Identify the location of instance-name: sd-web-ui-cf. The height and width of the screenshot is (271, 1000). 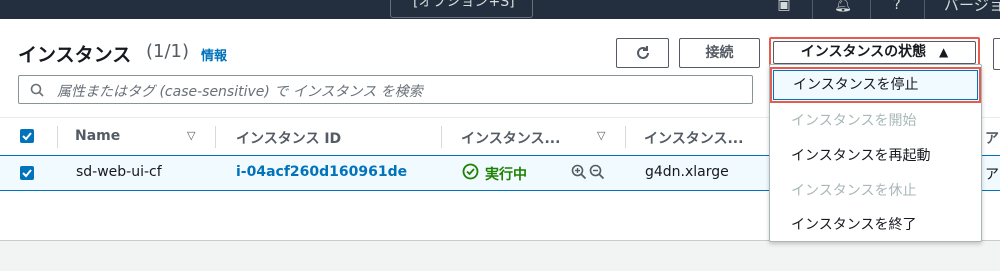
(119, 172).